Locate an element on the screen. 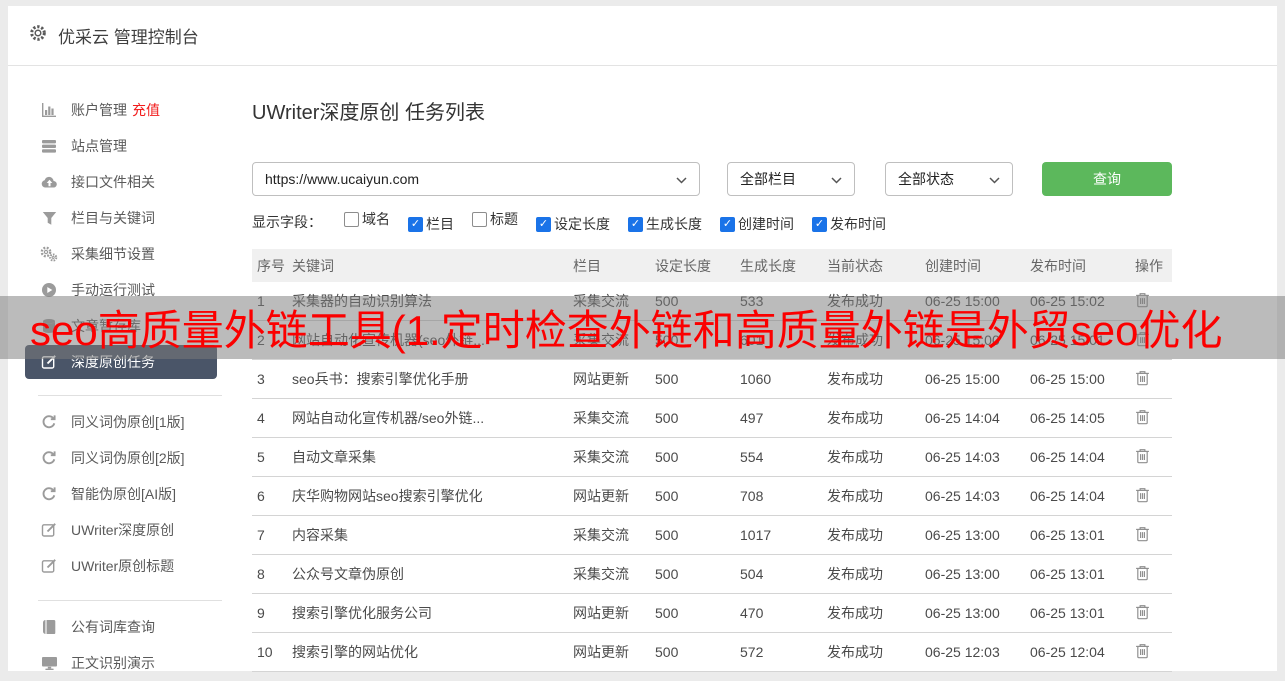  field-checkbox: ✓ 创建时间 is located at coordinates (757, 224).